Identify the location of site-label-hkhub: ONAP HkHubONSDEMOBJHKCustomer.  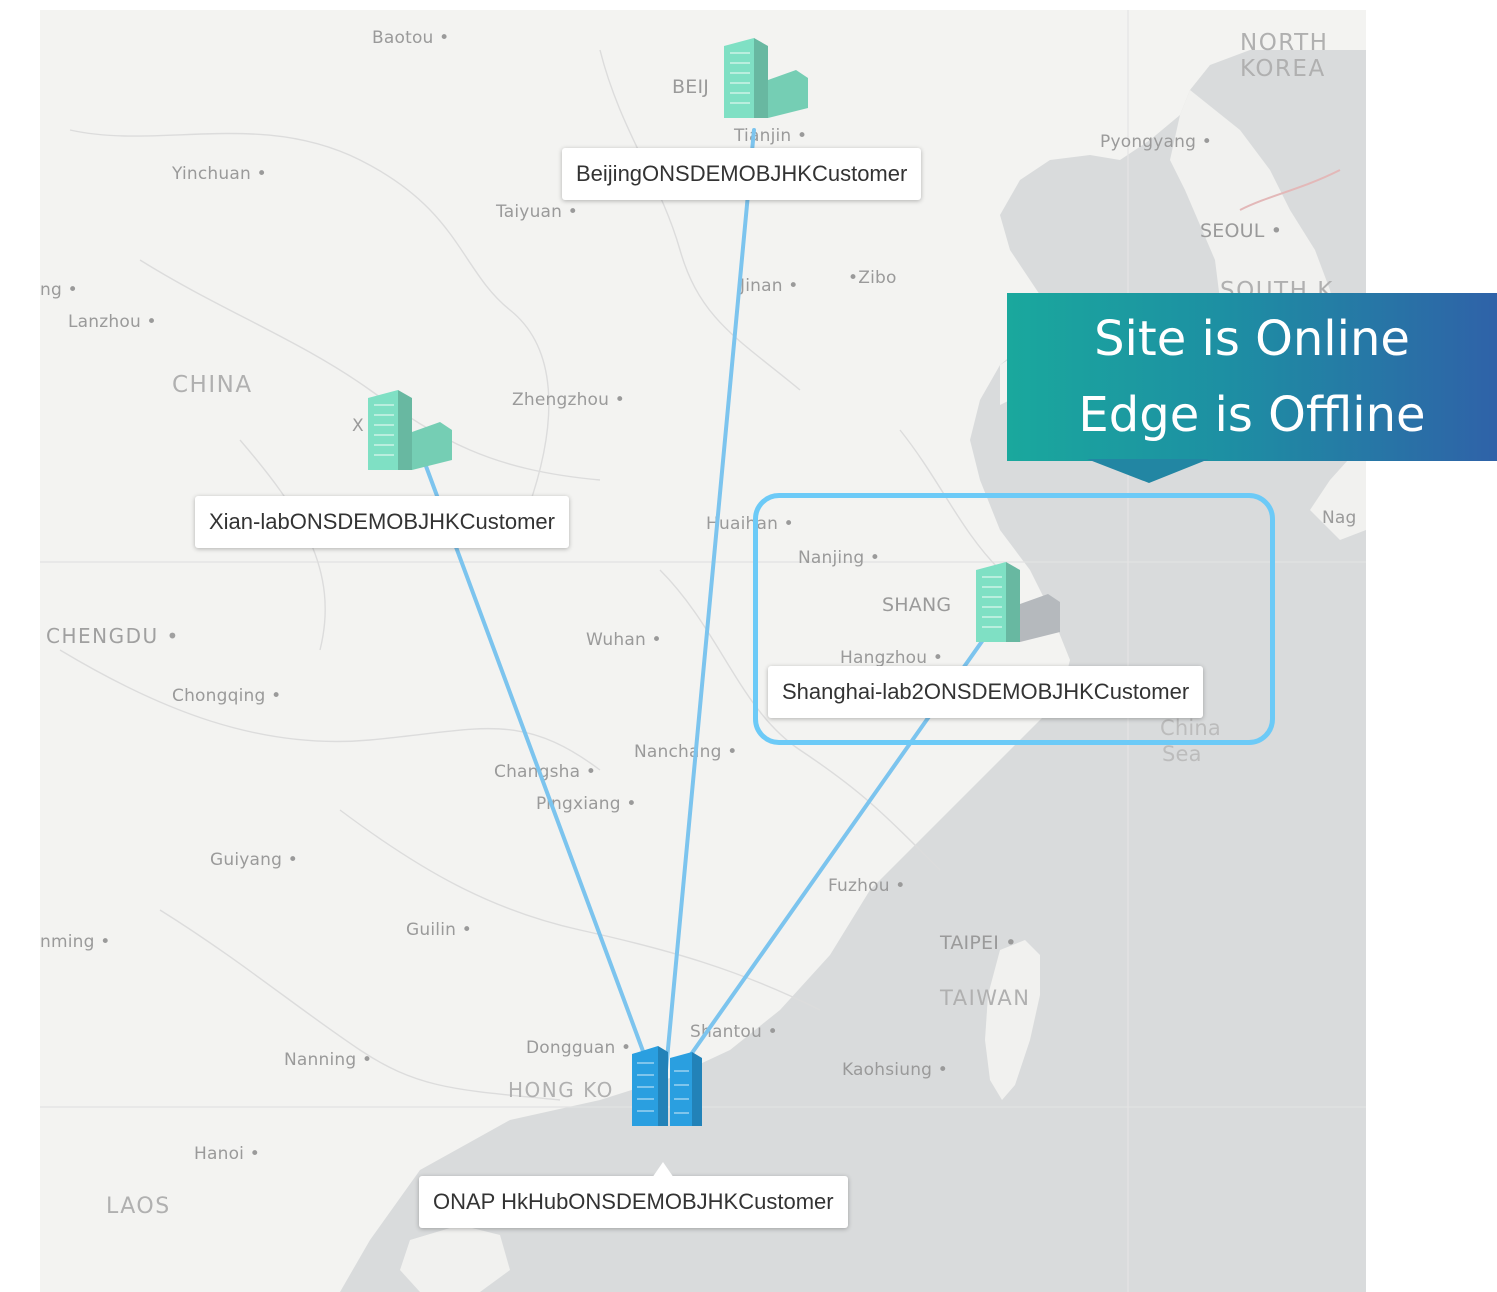
(633, 1202).